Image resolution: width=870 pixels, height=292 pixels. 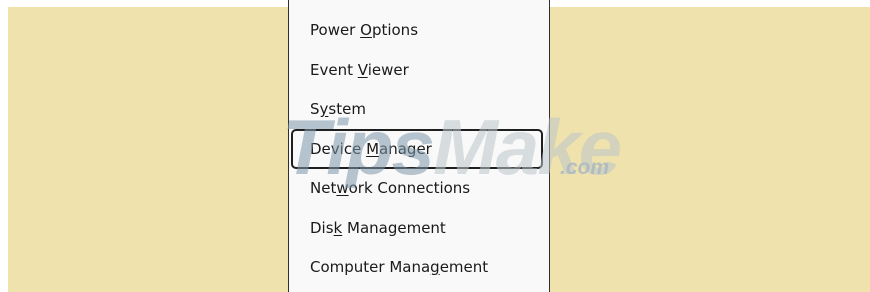 What do you see at coordinates (338, 228) in the screenshot?
I see `access-key: k` at bounding box center [338, 228].